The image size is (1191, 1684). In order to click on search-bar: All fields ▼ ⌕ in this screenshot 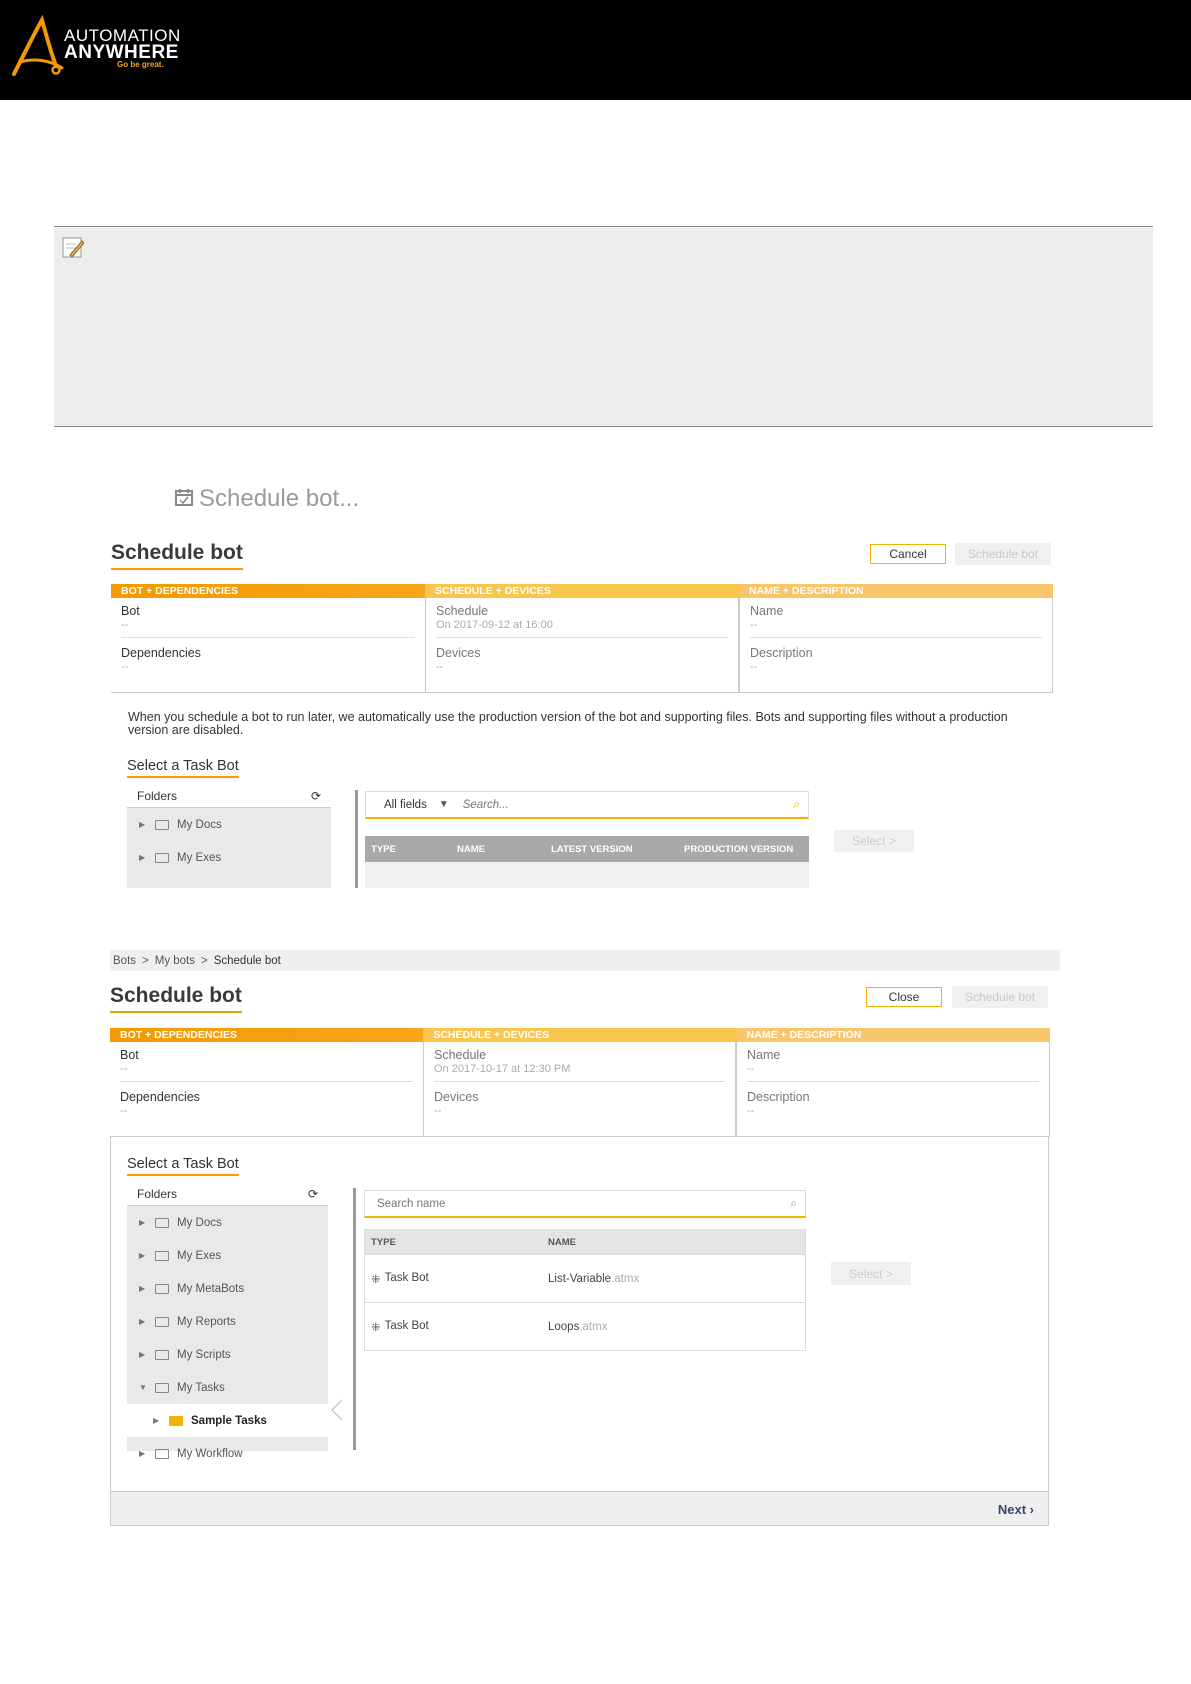, I will do `click(587, 805)`.